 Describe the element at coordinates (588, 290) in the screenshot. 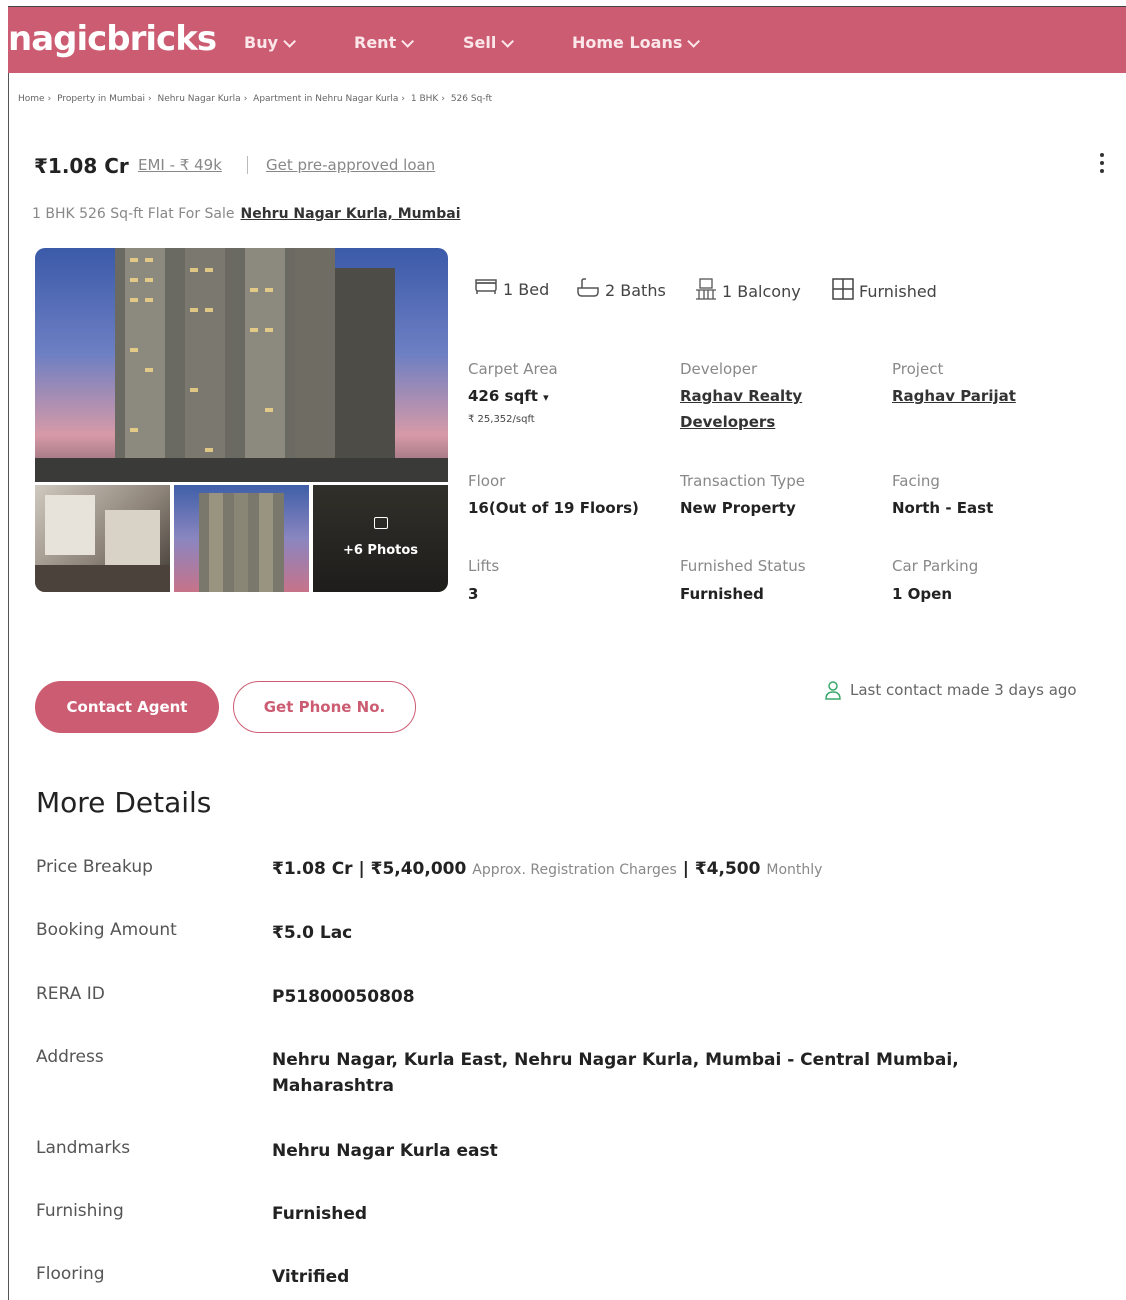

I see `bath-icon` at that location.